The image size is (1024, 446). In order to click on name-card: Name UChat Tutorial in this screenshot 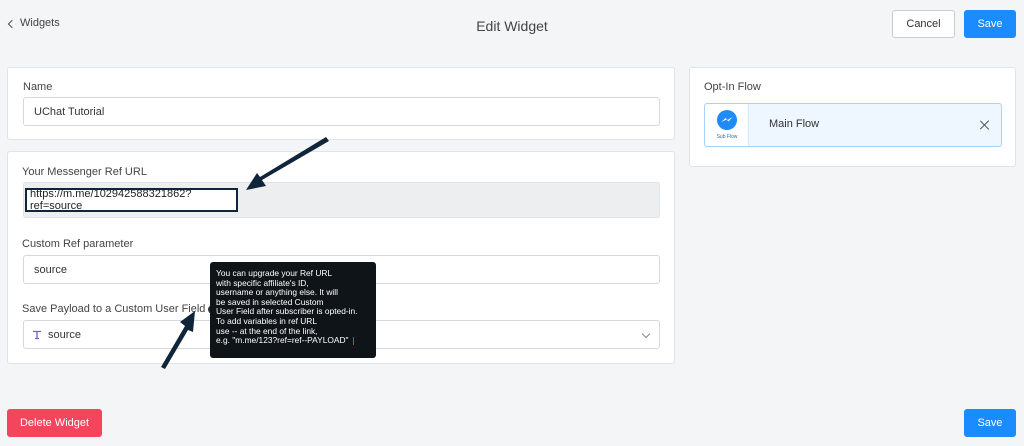, I will do `click(341, 103)`.